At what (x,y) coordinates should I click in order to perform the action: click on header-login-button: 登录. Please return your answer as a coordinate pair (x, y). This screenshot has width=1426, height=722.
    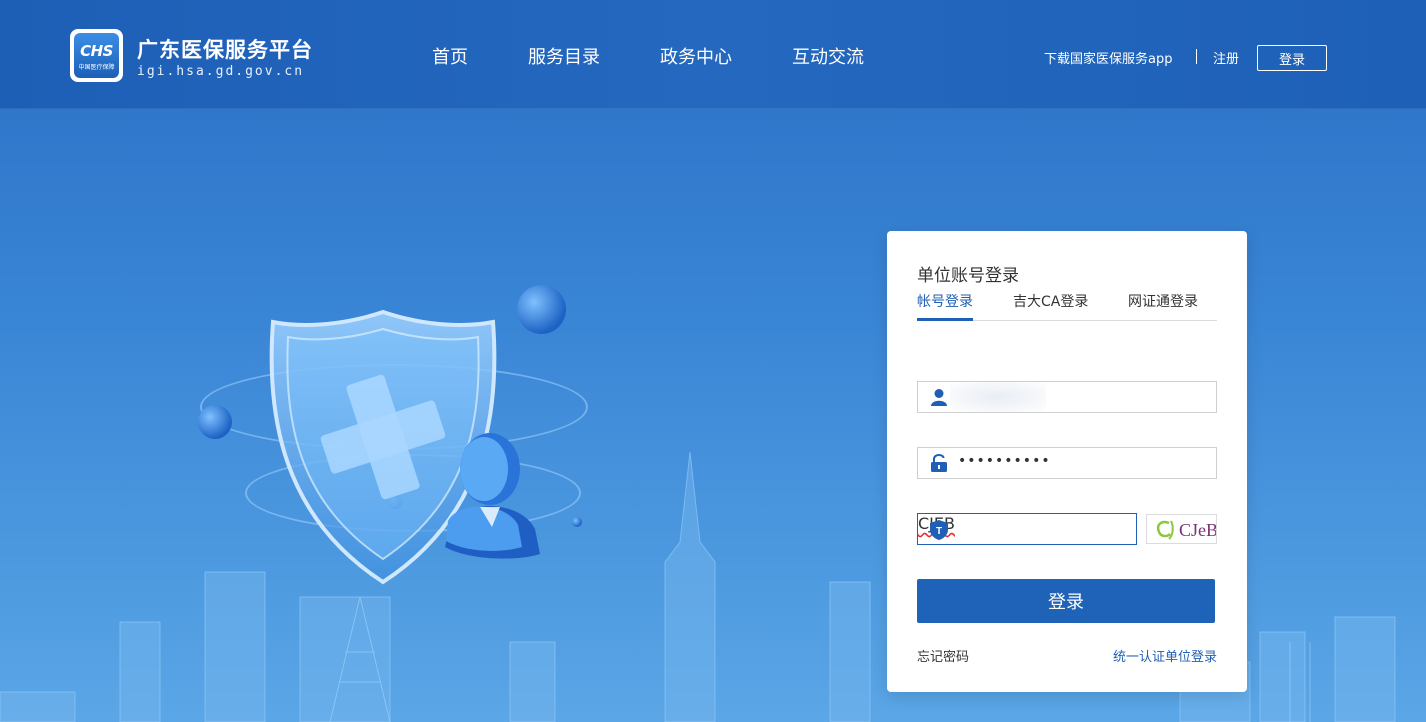
    Looking at the image, I should click on (1292, 58).